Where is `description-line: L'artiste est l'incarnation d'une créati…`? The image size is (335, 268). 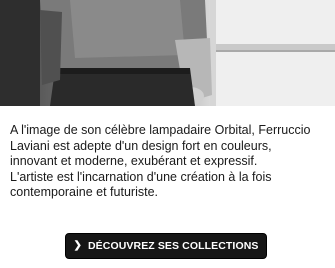 description-line: L'artiste est l'incarnation d'une créati… is located at coordinates (141, 176).